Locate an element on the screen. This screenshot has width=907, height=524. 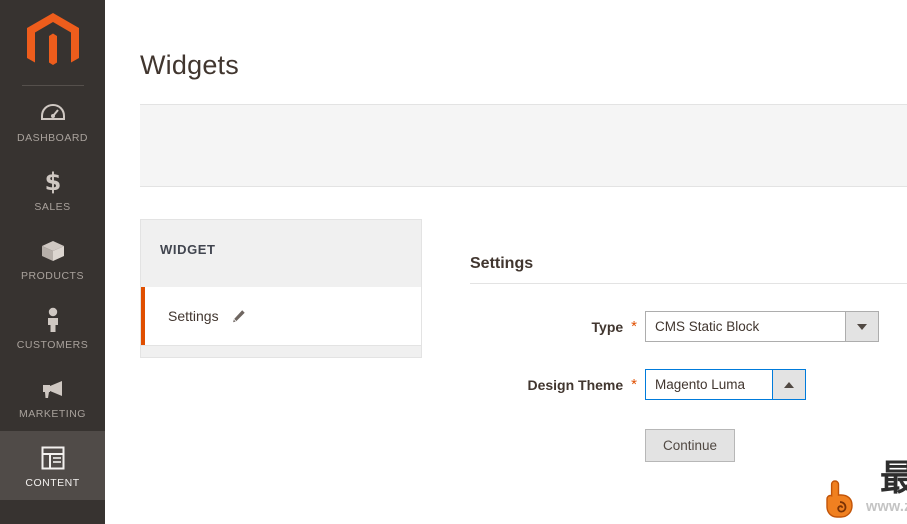
field-row-design-theme: Design Theme * Magento Luma is located at coordinates (688, 384).